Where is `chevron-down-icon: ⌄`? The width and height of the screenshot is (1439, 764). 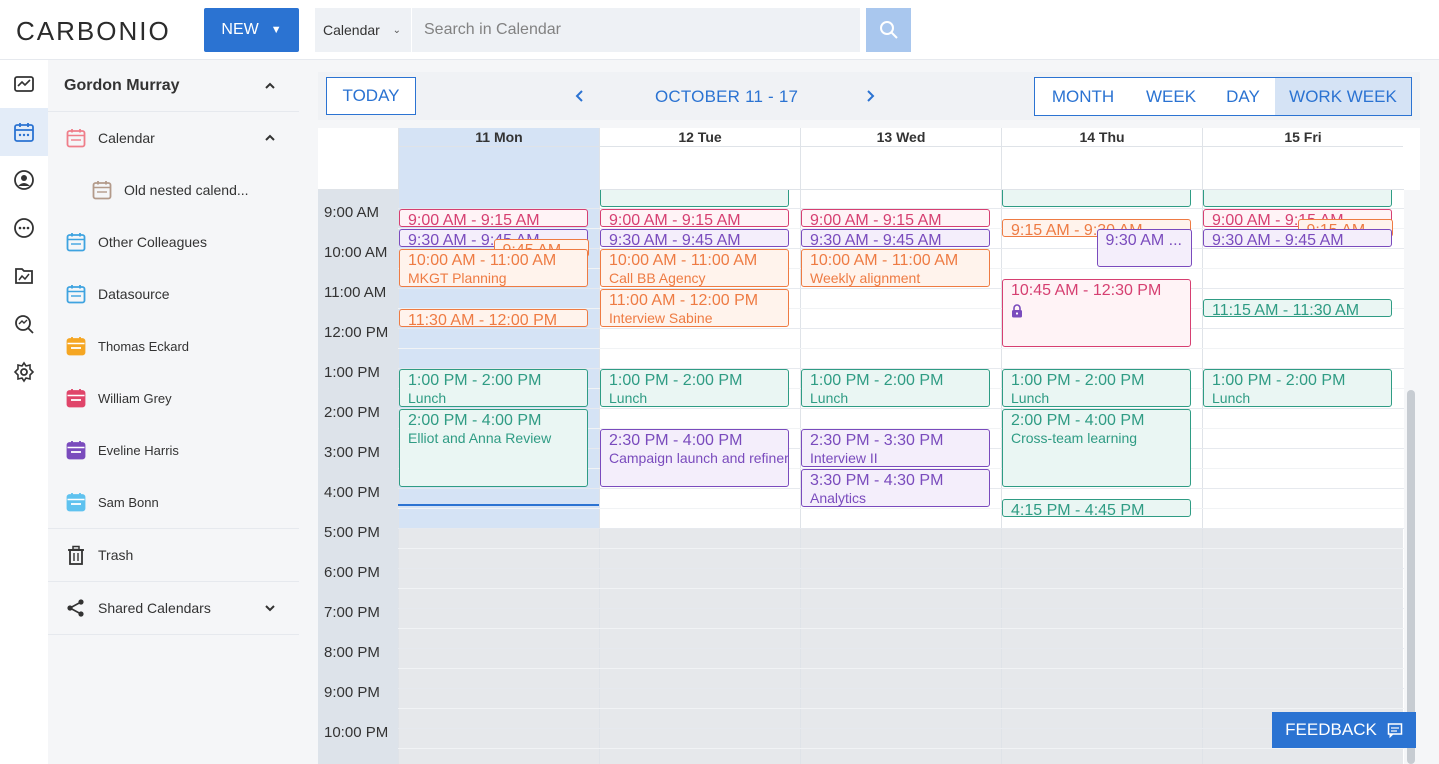
chevron-down-icon: ⌄ is located at coordinates (396, 30).